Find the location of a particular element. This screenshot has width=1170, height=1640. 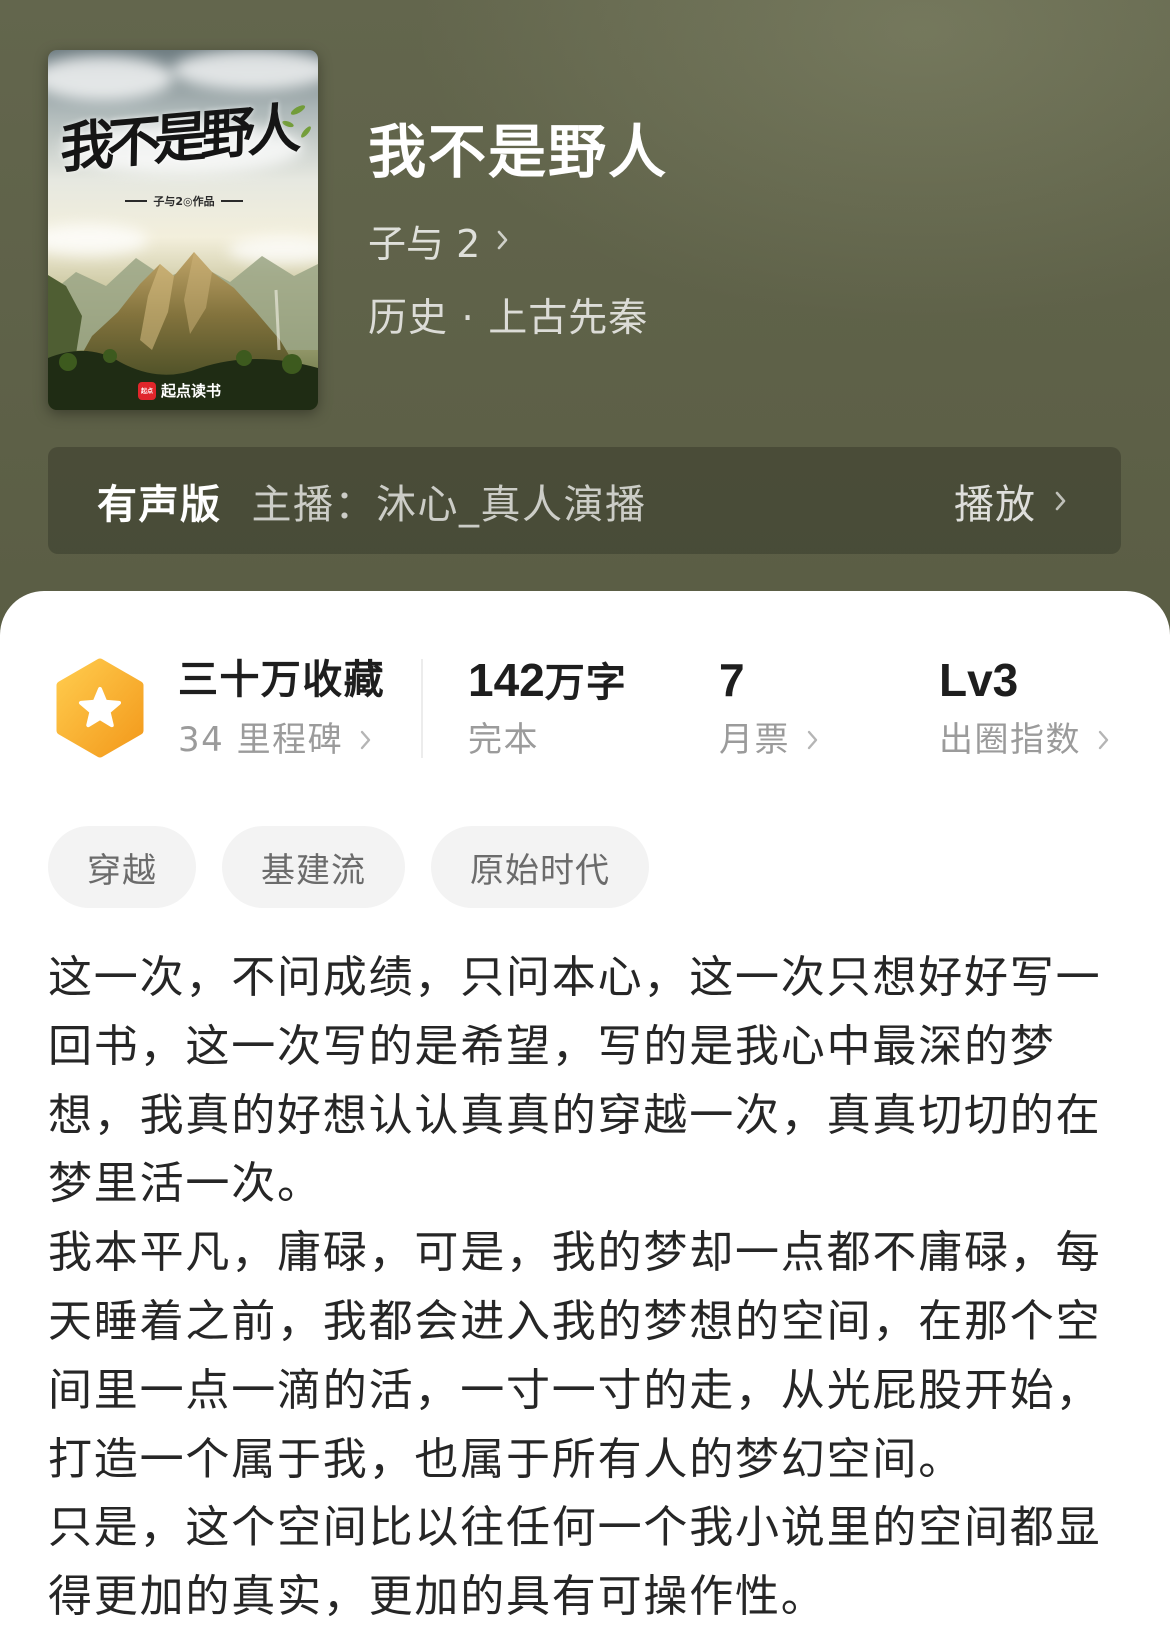

word-count-unit: 万字 is located at coordinates (585, 683).